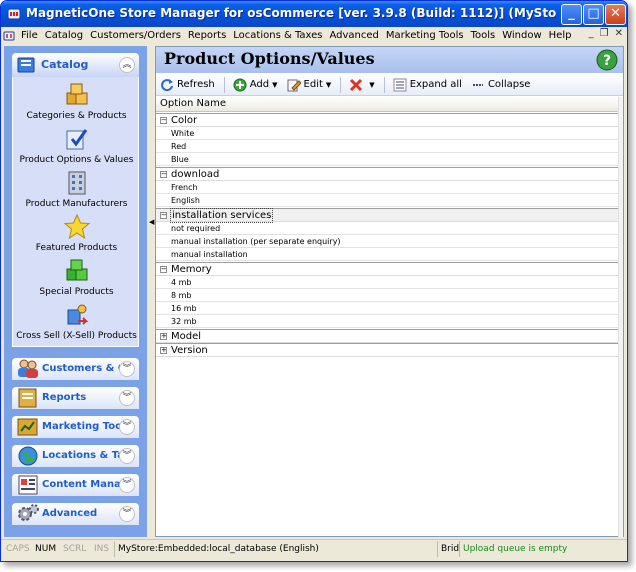 The height and width of the screenshot is (572, 636). Describe the element at coordinates (184, 308) in the screenshot. I see `value-name: 16 mb` at that location.